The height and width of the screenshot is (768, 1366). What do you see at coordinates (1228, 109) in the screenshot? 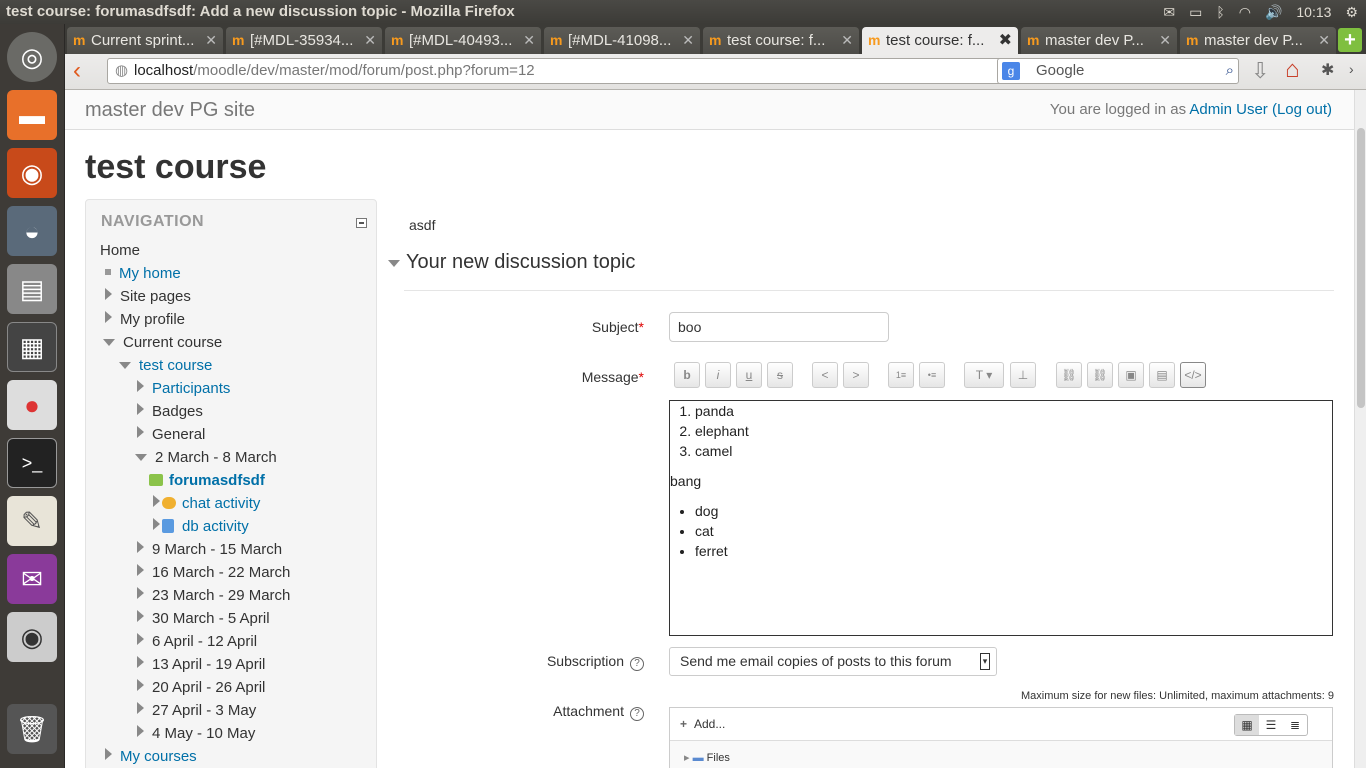
I see `user-link: Admin User` at bounding box center [1228, 109].